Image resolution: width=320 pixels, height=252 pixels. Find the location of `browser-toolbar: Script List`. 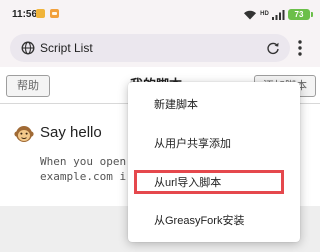

browser-toolbar: Script List is located at coordinates (160, 48).